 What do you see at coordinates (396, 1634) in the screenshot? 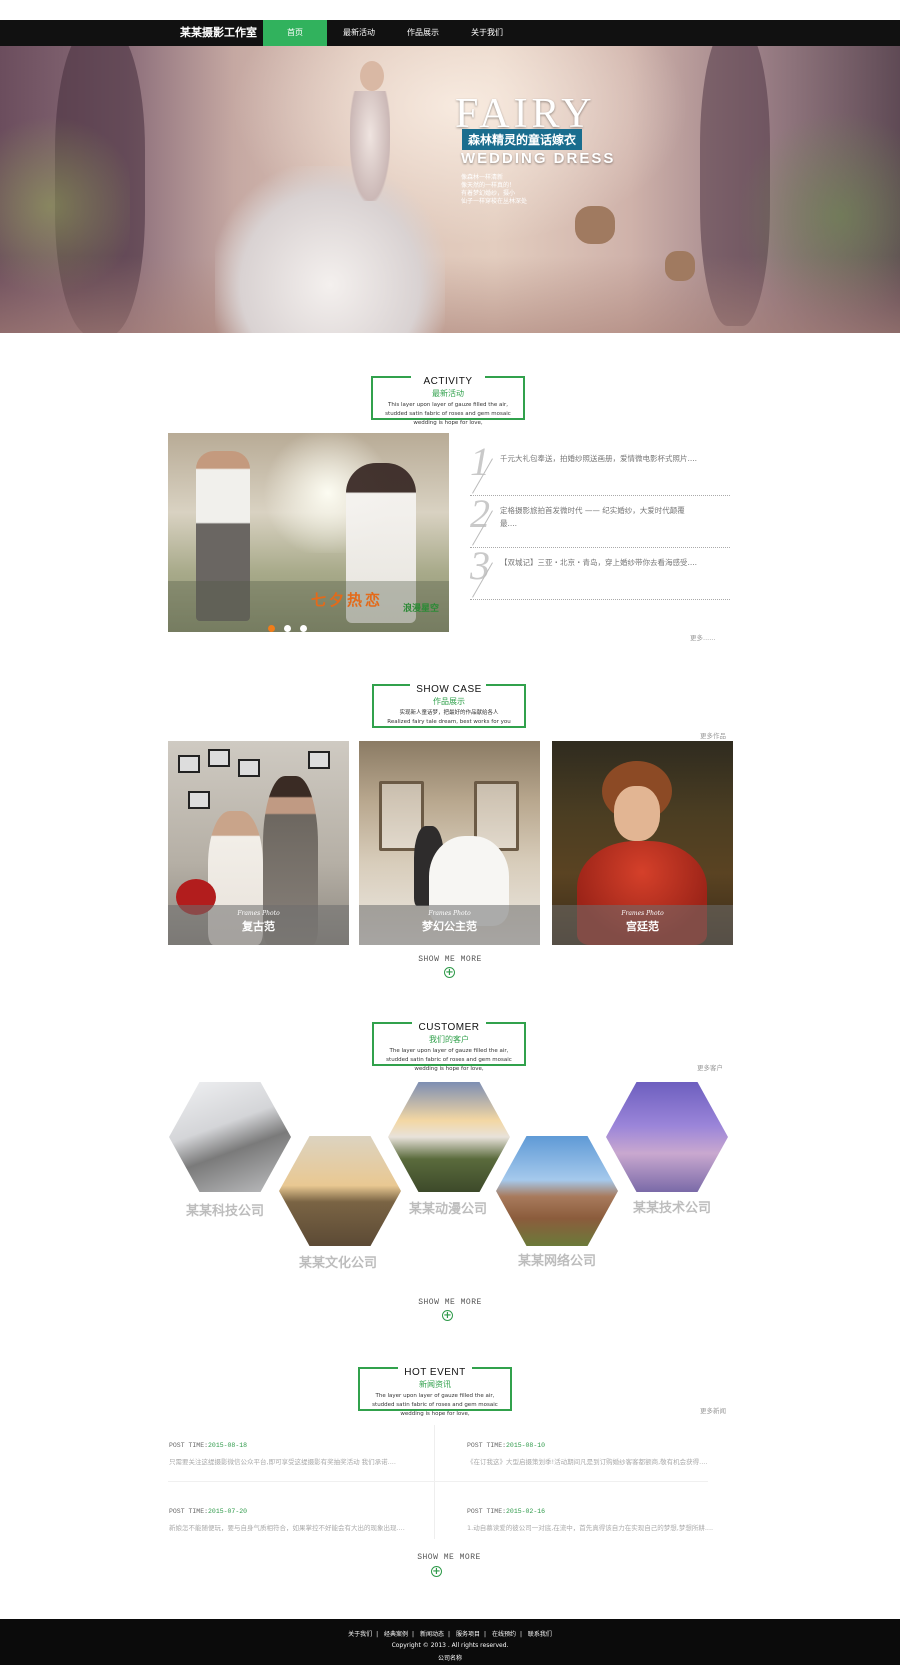
I see `footer-link-cases: 经典案例` at bounding box center [396, 1634].